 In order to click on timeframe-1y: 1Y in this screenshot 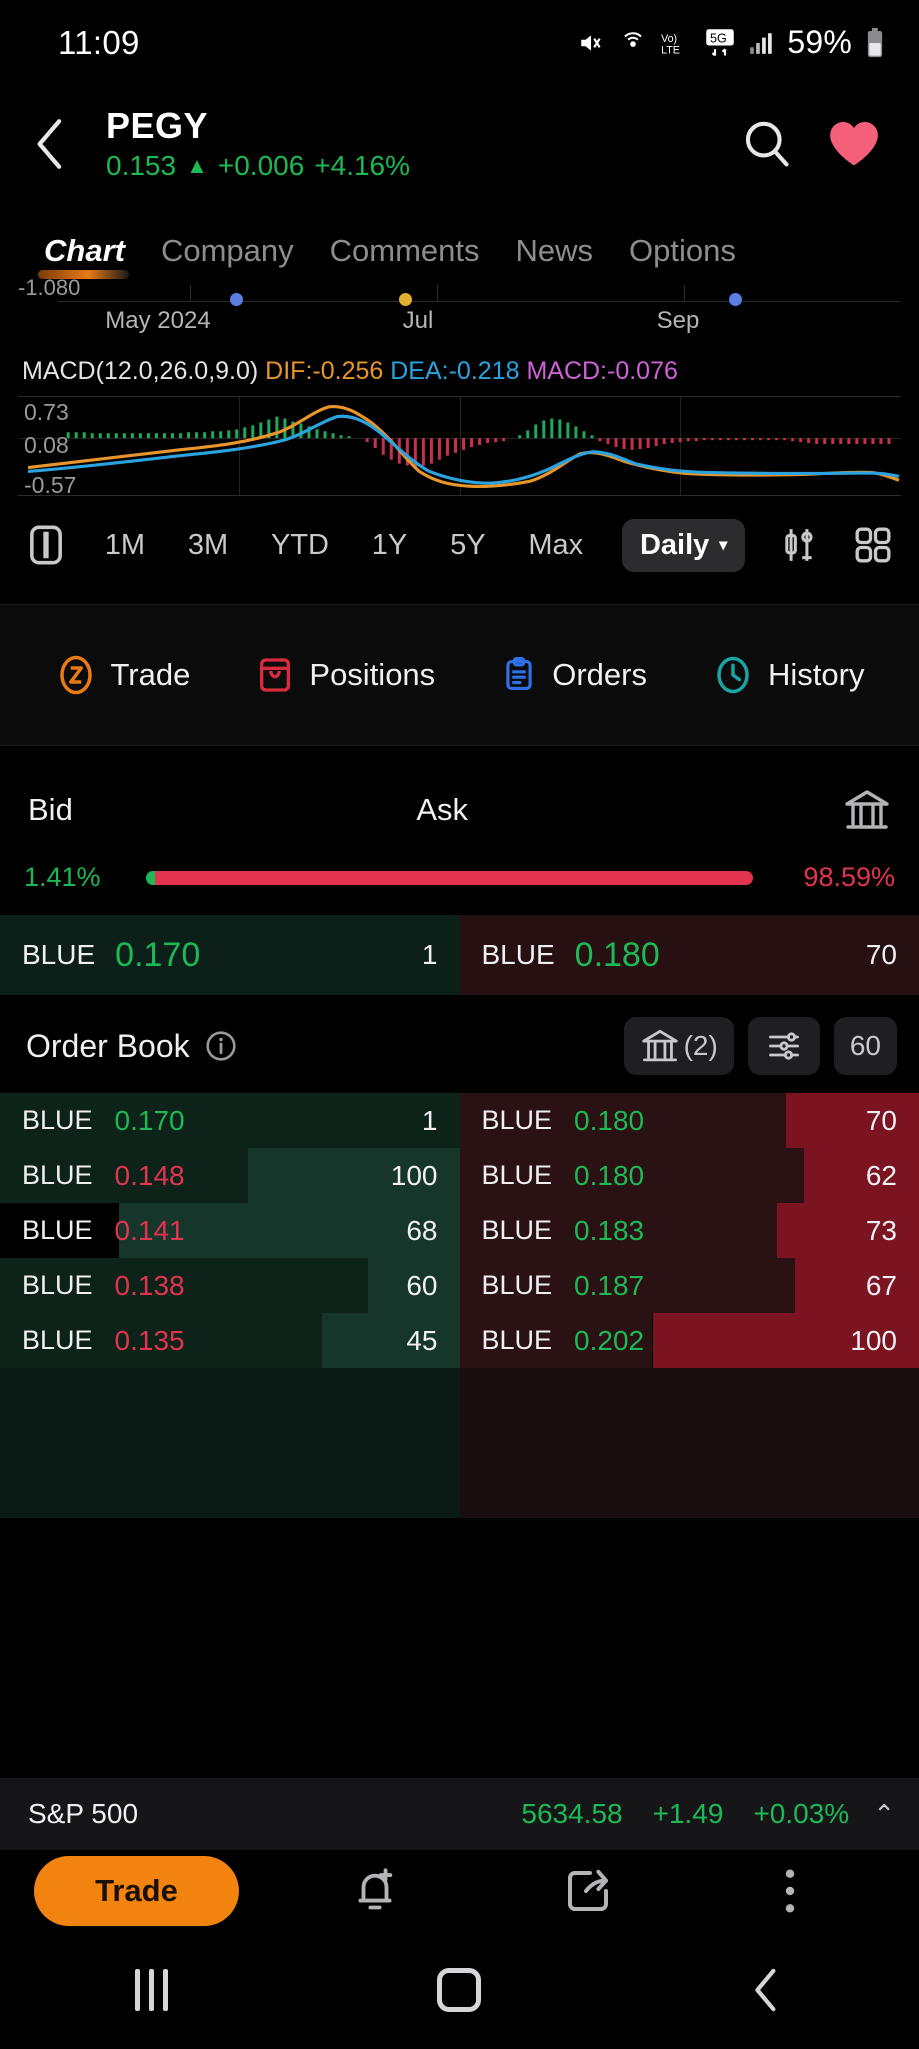, I will do `click(389, 545)`.